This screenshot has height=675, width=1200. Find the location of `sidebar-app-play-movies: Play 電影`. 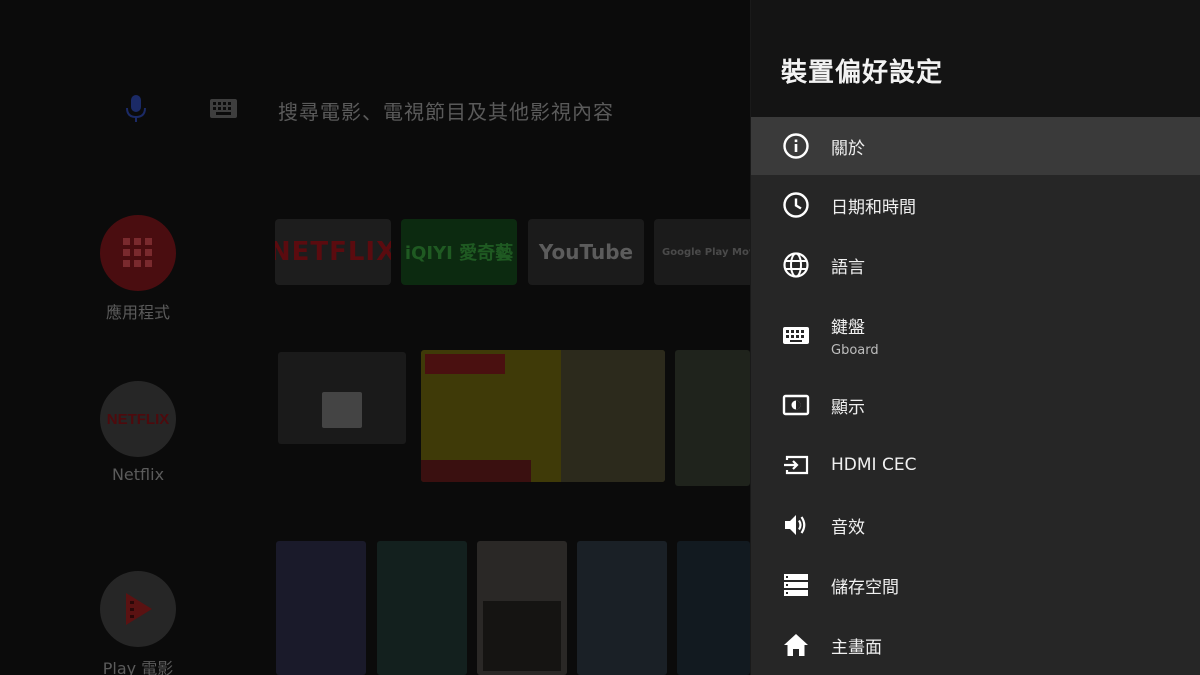

sidebar-app-play-movies: Play 電影 is located at coordinates (138, 623).